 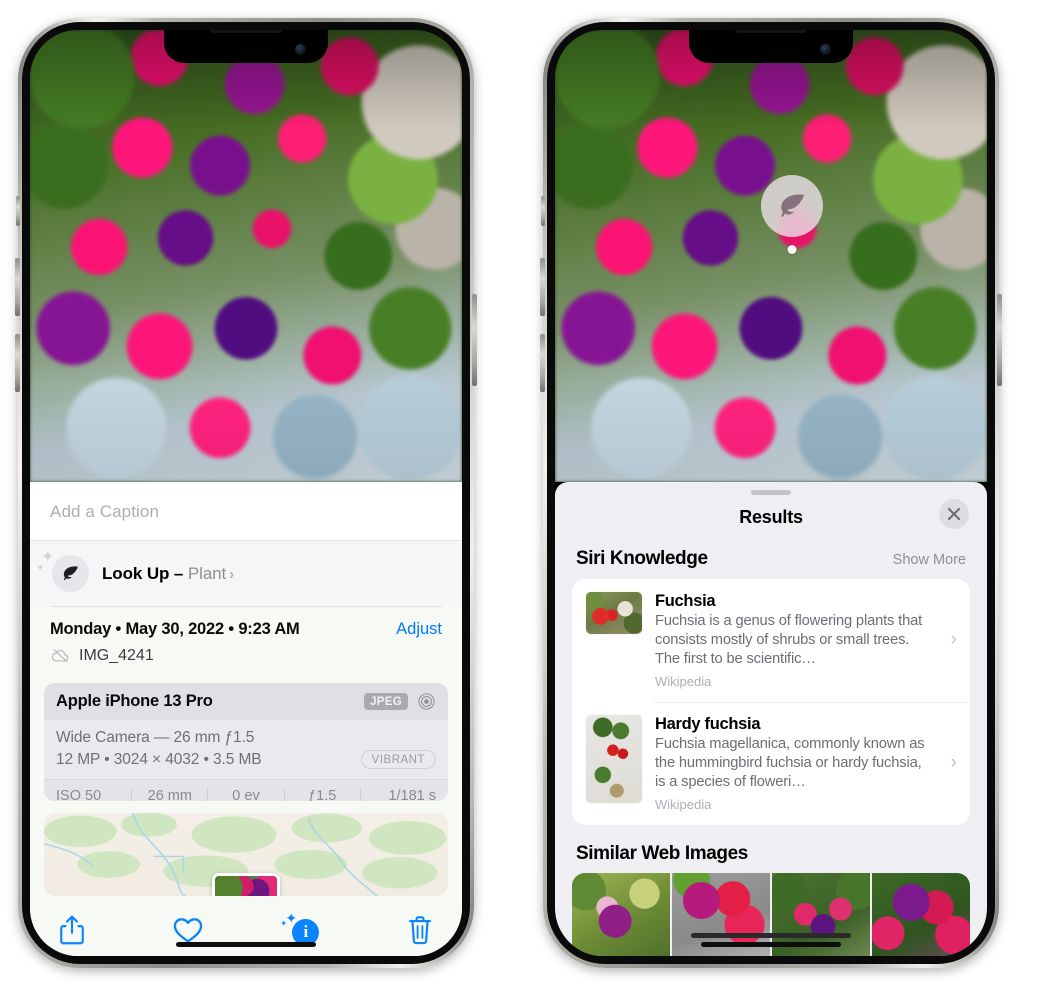 I want to click on look-up-subject: Plant, so click(x=207, y=573).